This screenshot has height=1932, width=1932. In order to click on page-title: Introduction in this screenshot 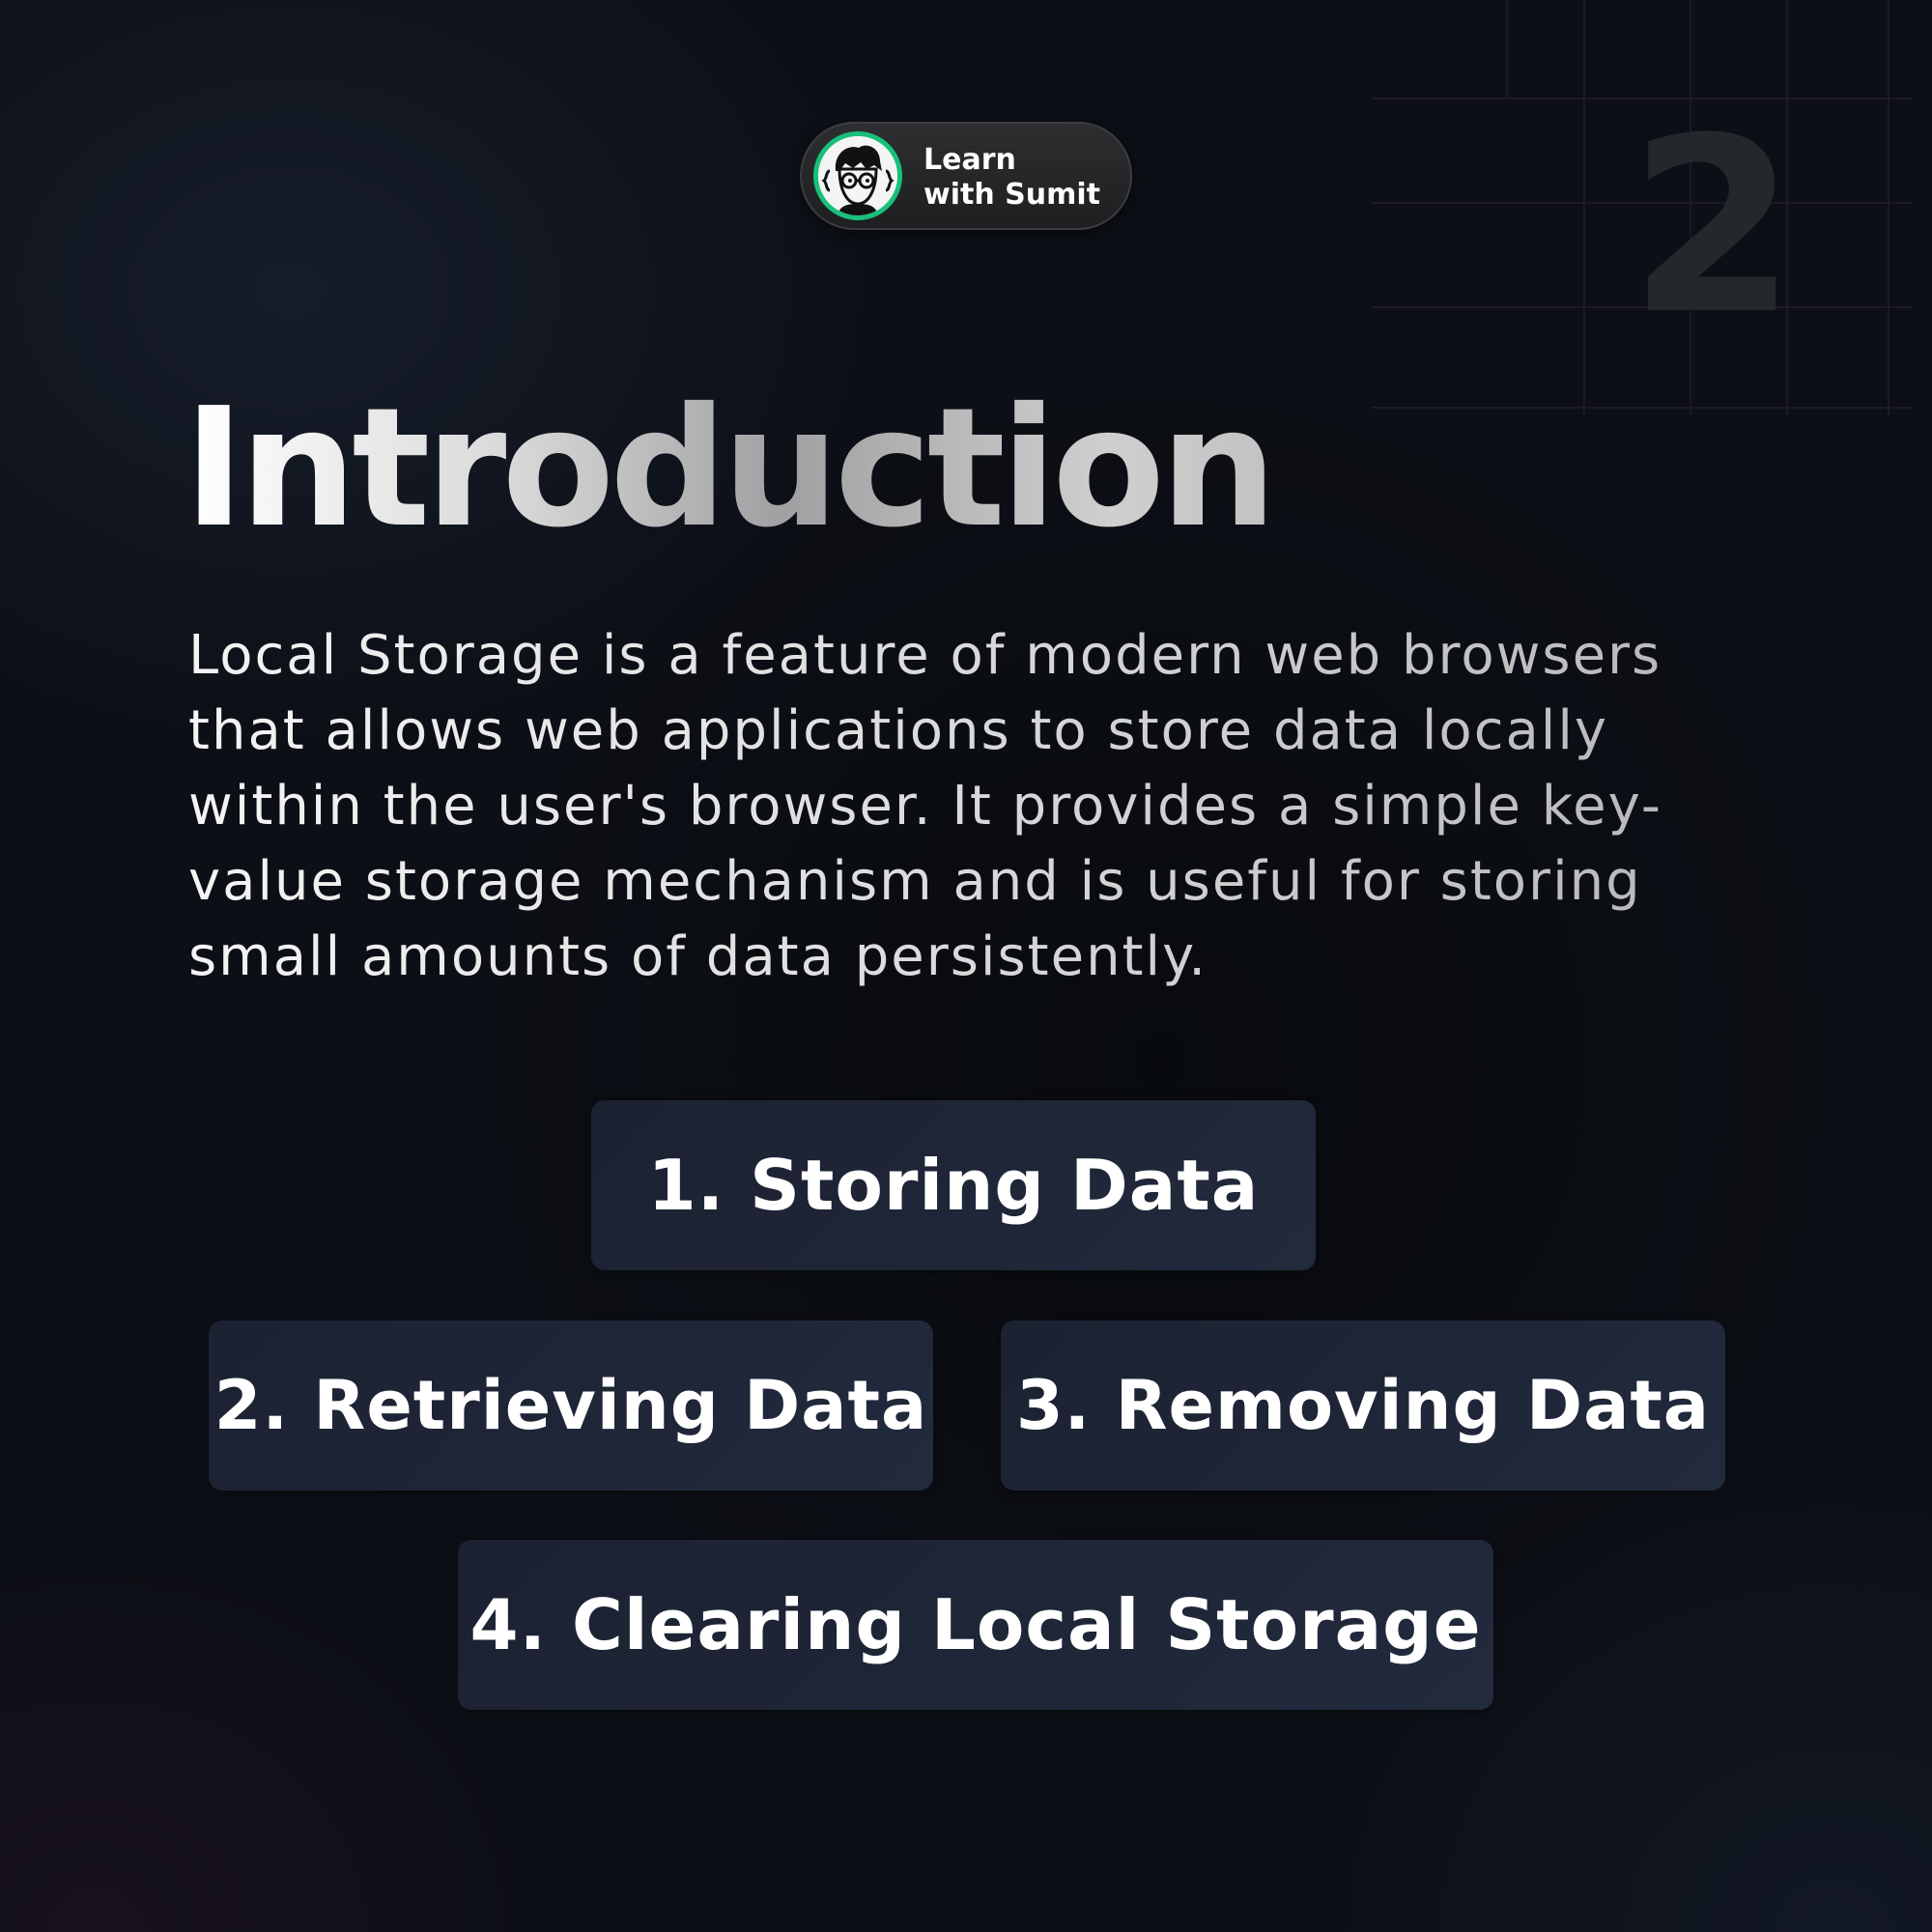, I will do `click(730, 468)`.